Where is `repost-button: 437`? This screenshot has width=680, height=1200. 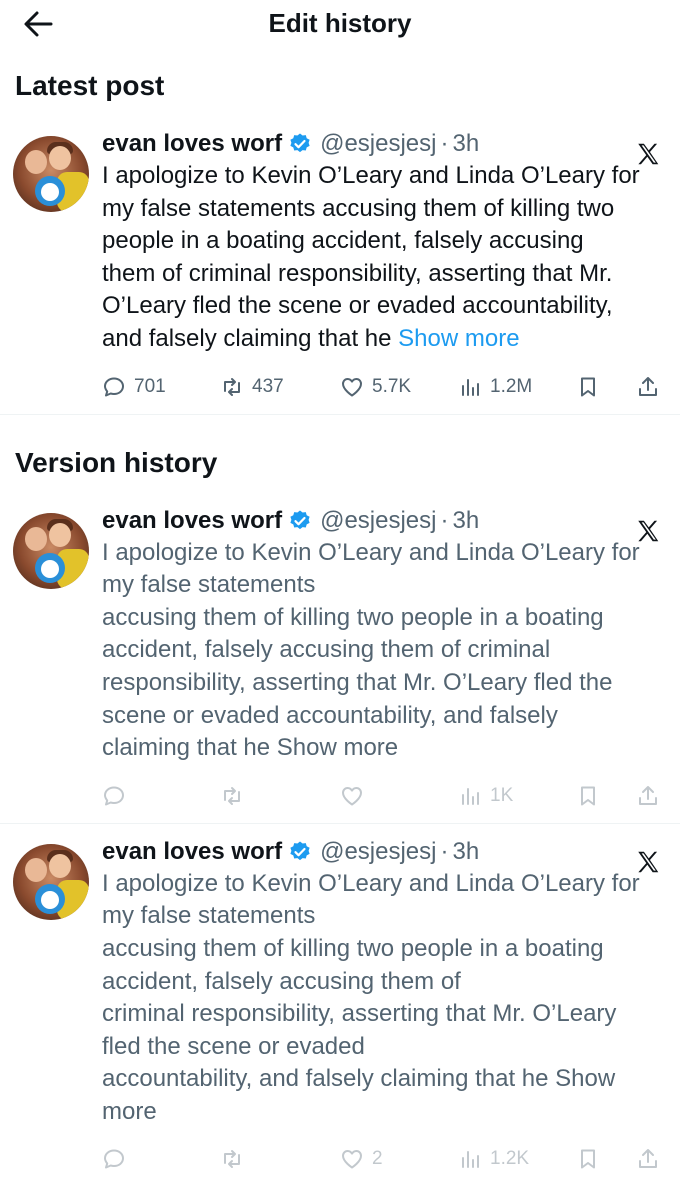 repost-button: 437 is located at coordinates (252, 387).